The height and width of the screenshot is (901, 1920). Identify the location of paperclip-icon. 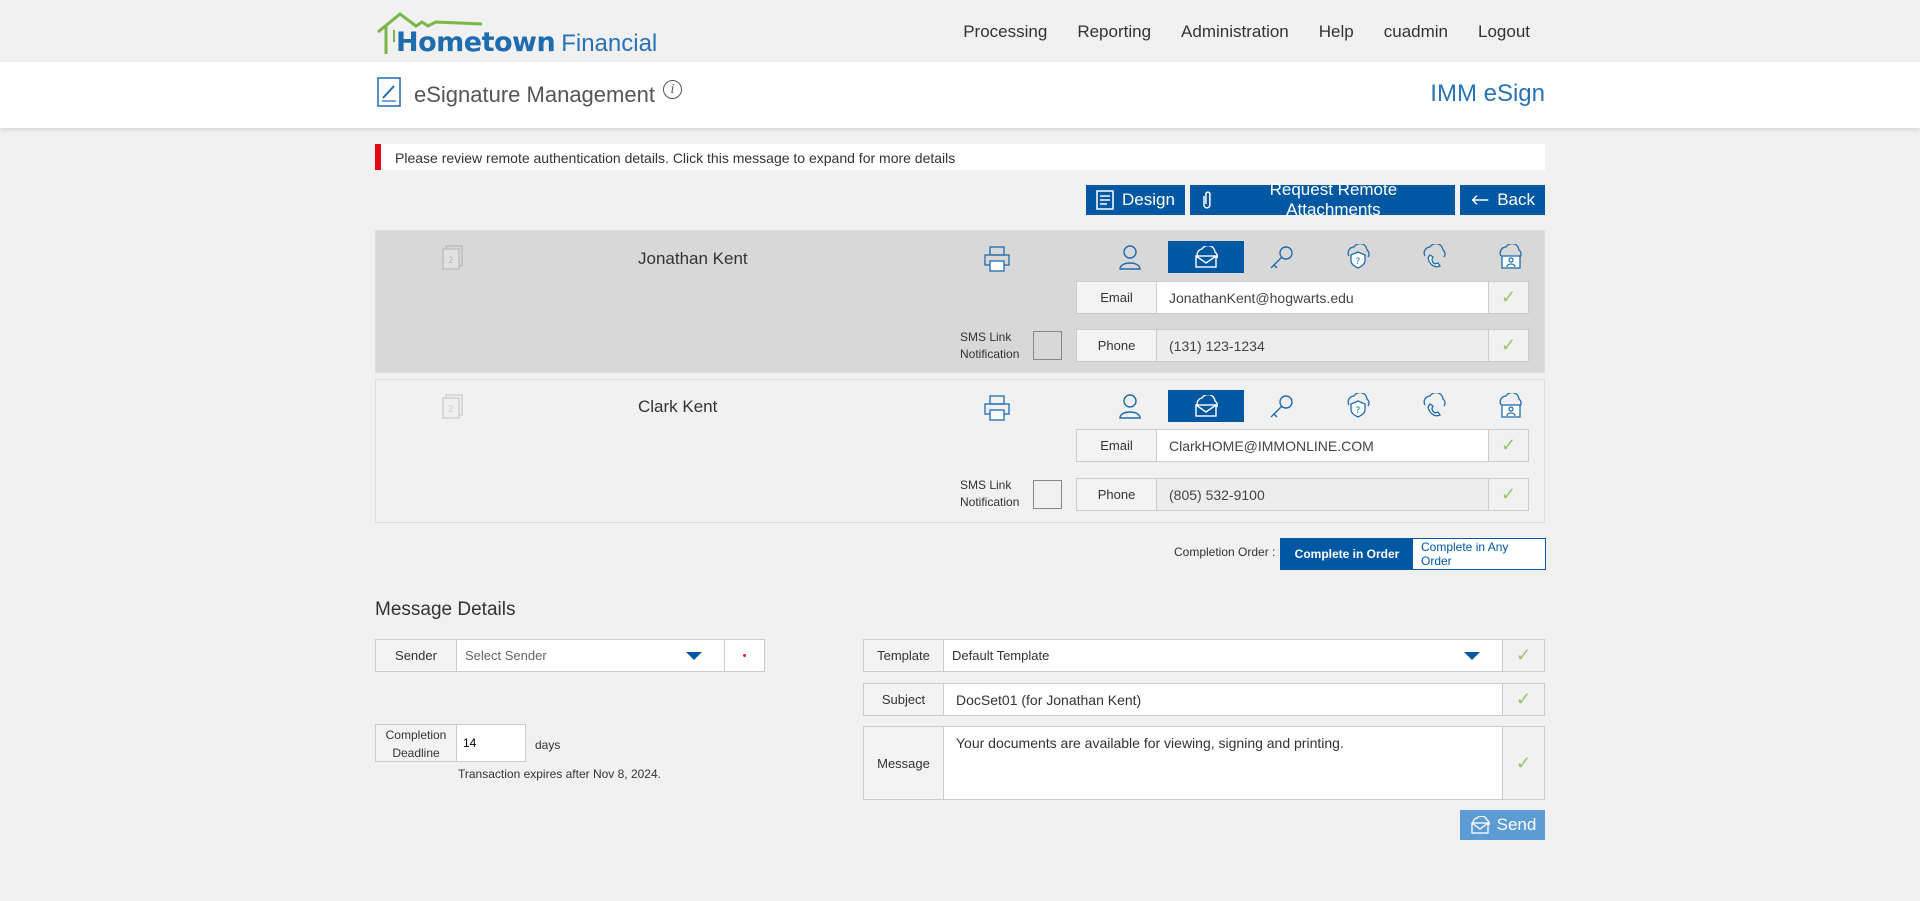
(1207, 200).